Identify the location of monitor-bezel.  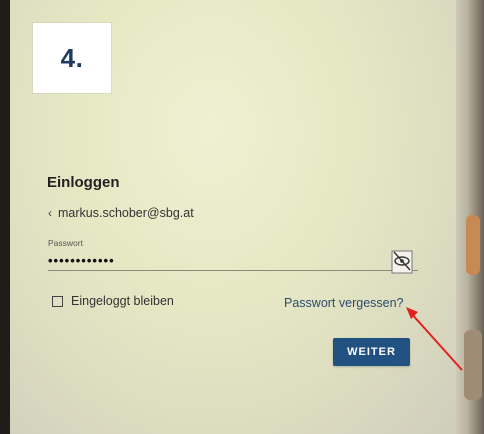
(5, 217).